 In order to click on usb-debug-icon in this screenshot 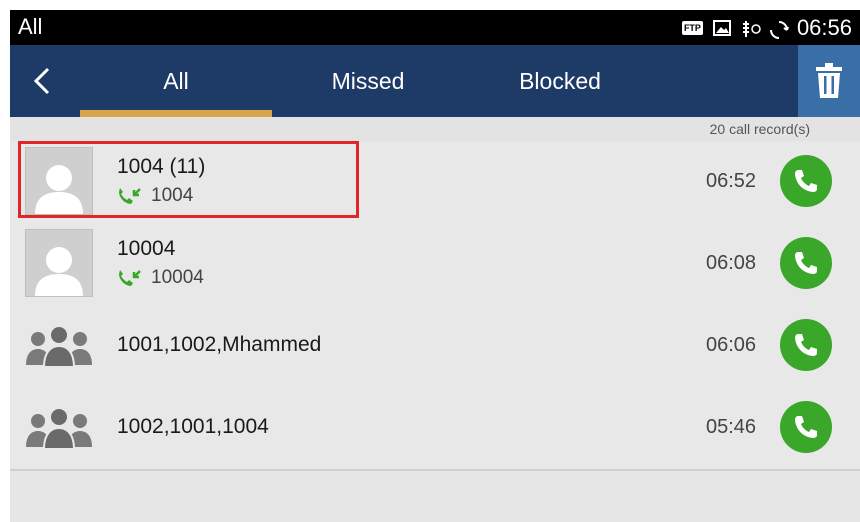, I will do `click(751, 28)`.